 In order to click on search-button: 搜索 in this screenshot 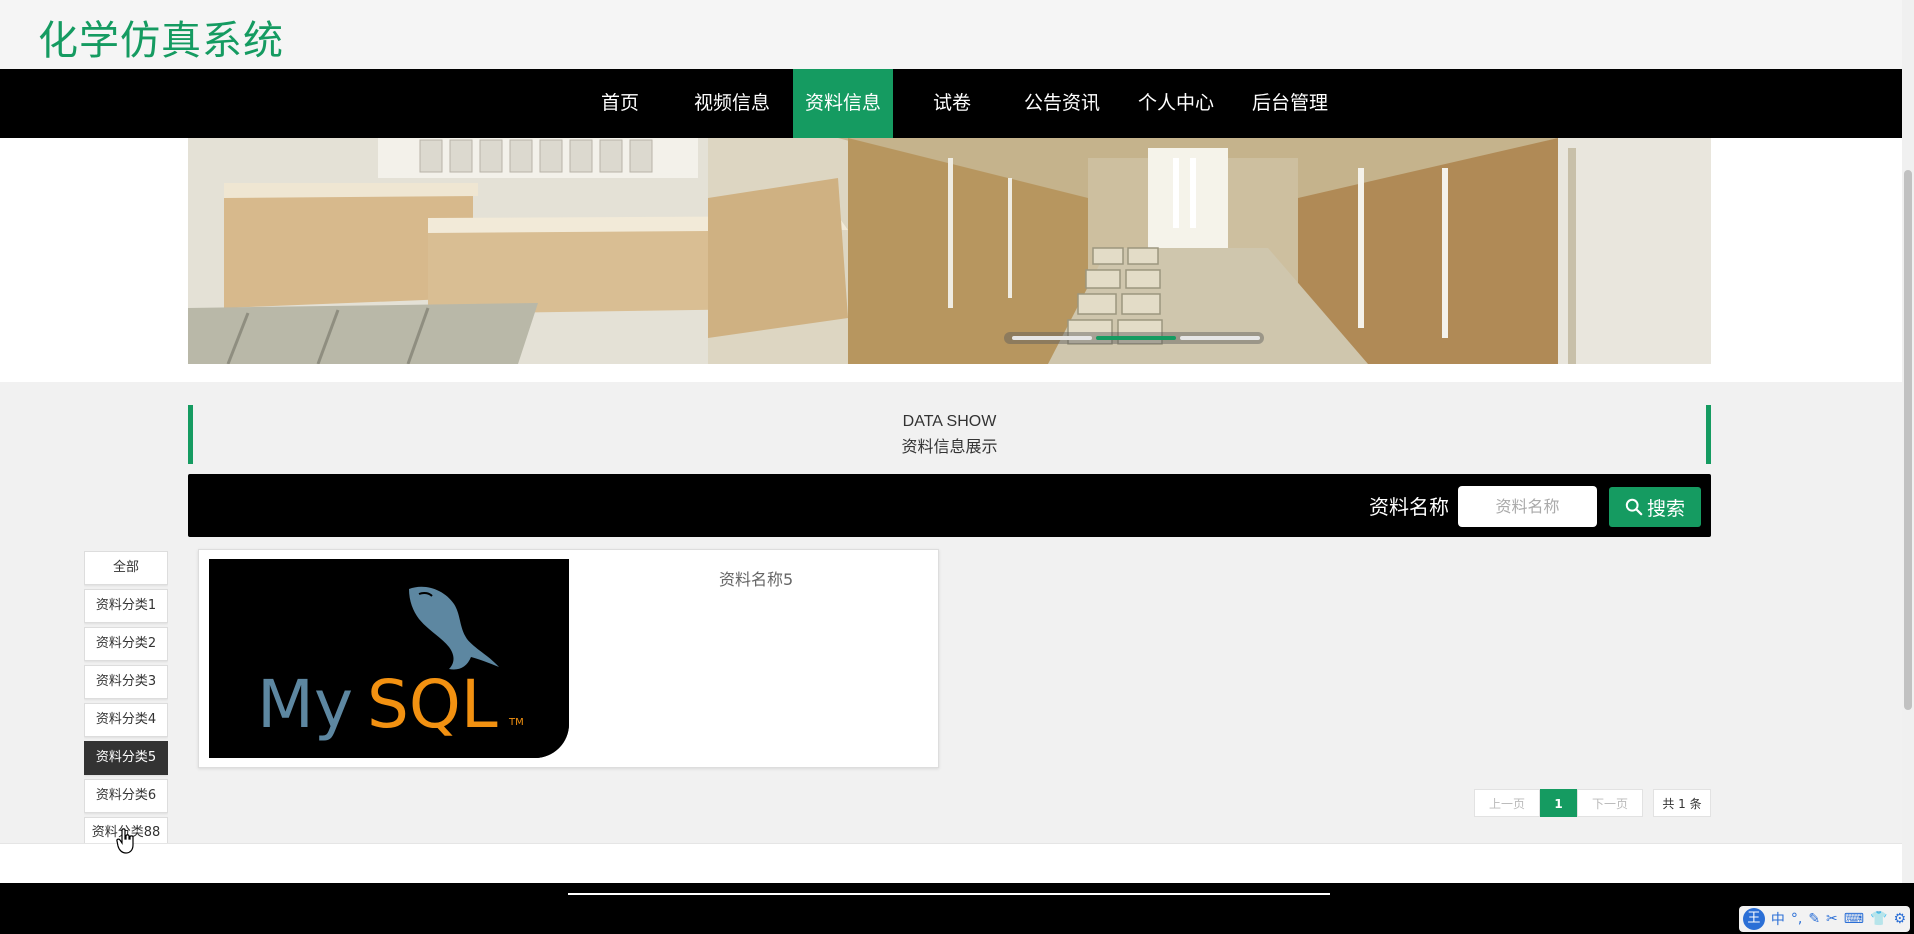, I will do `click(1655, 507)`.